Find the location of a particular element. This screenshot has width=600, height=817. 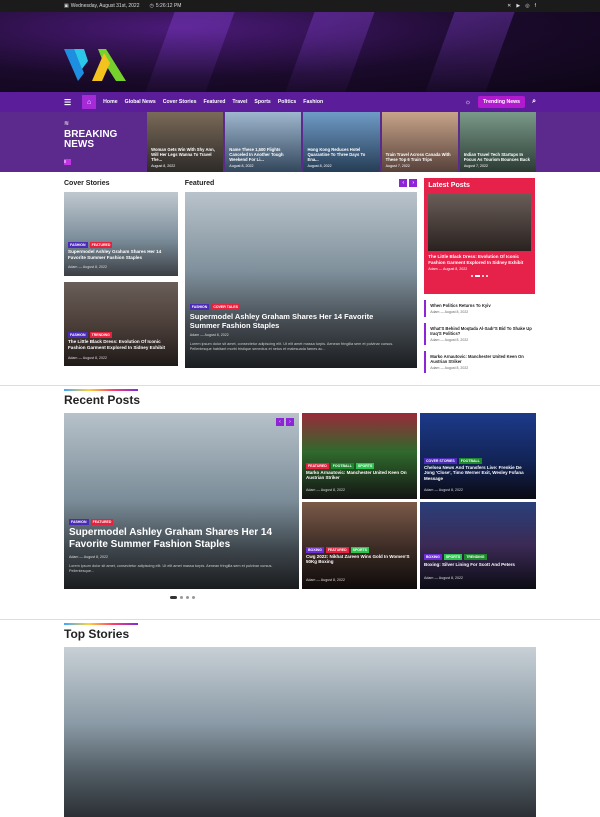

site-logo is located at coordinates (96, 65).